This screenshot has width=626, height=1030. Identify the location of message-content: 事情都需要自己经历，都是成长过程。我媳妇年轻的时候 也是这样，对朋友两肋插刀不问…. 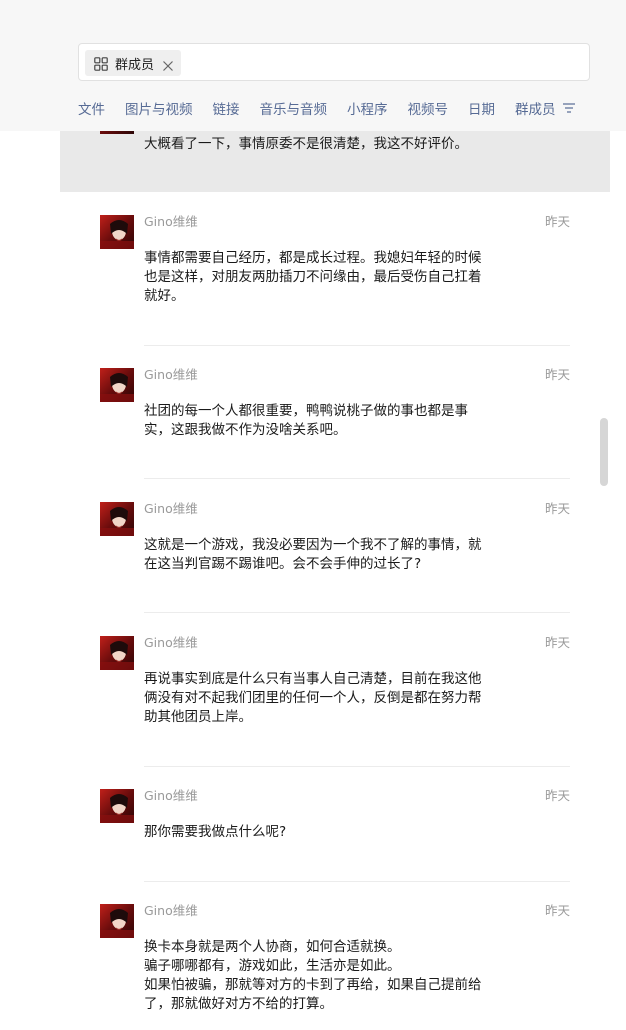
(313, 277).